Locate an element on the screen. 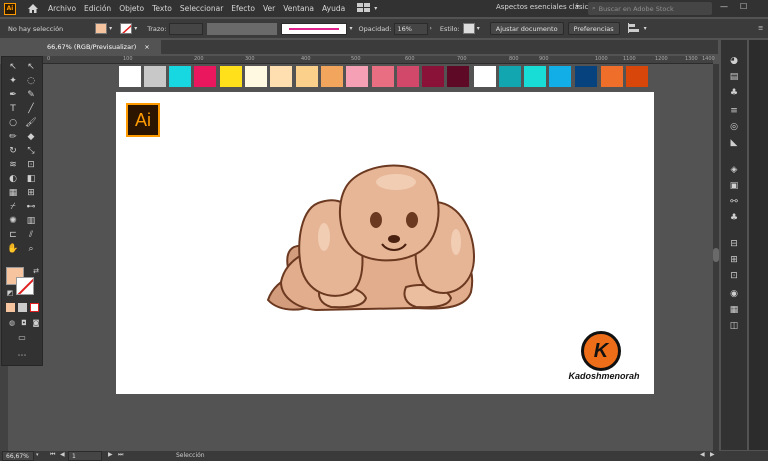  adjust-document-button: Ajustar documento is located at coordinates (526, 28).